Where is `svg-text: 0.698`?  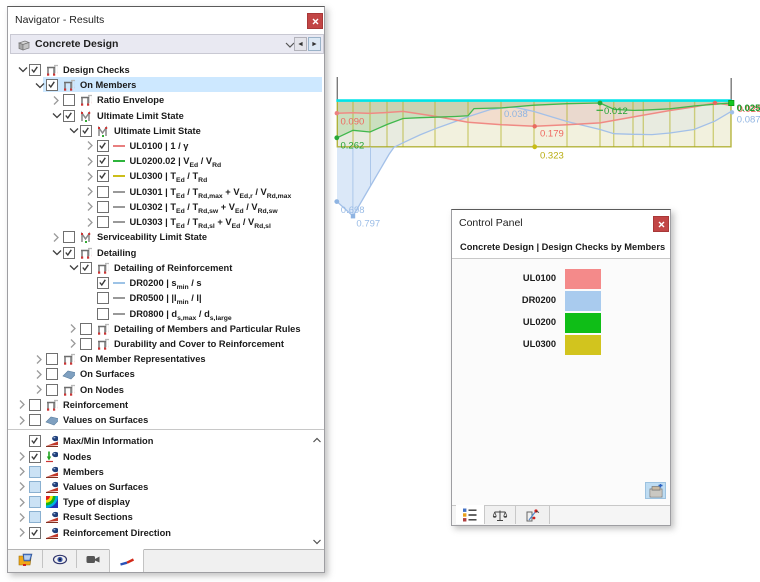
svg-text: 0.698 is located at coordinates (353, 210).